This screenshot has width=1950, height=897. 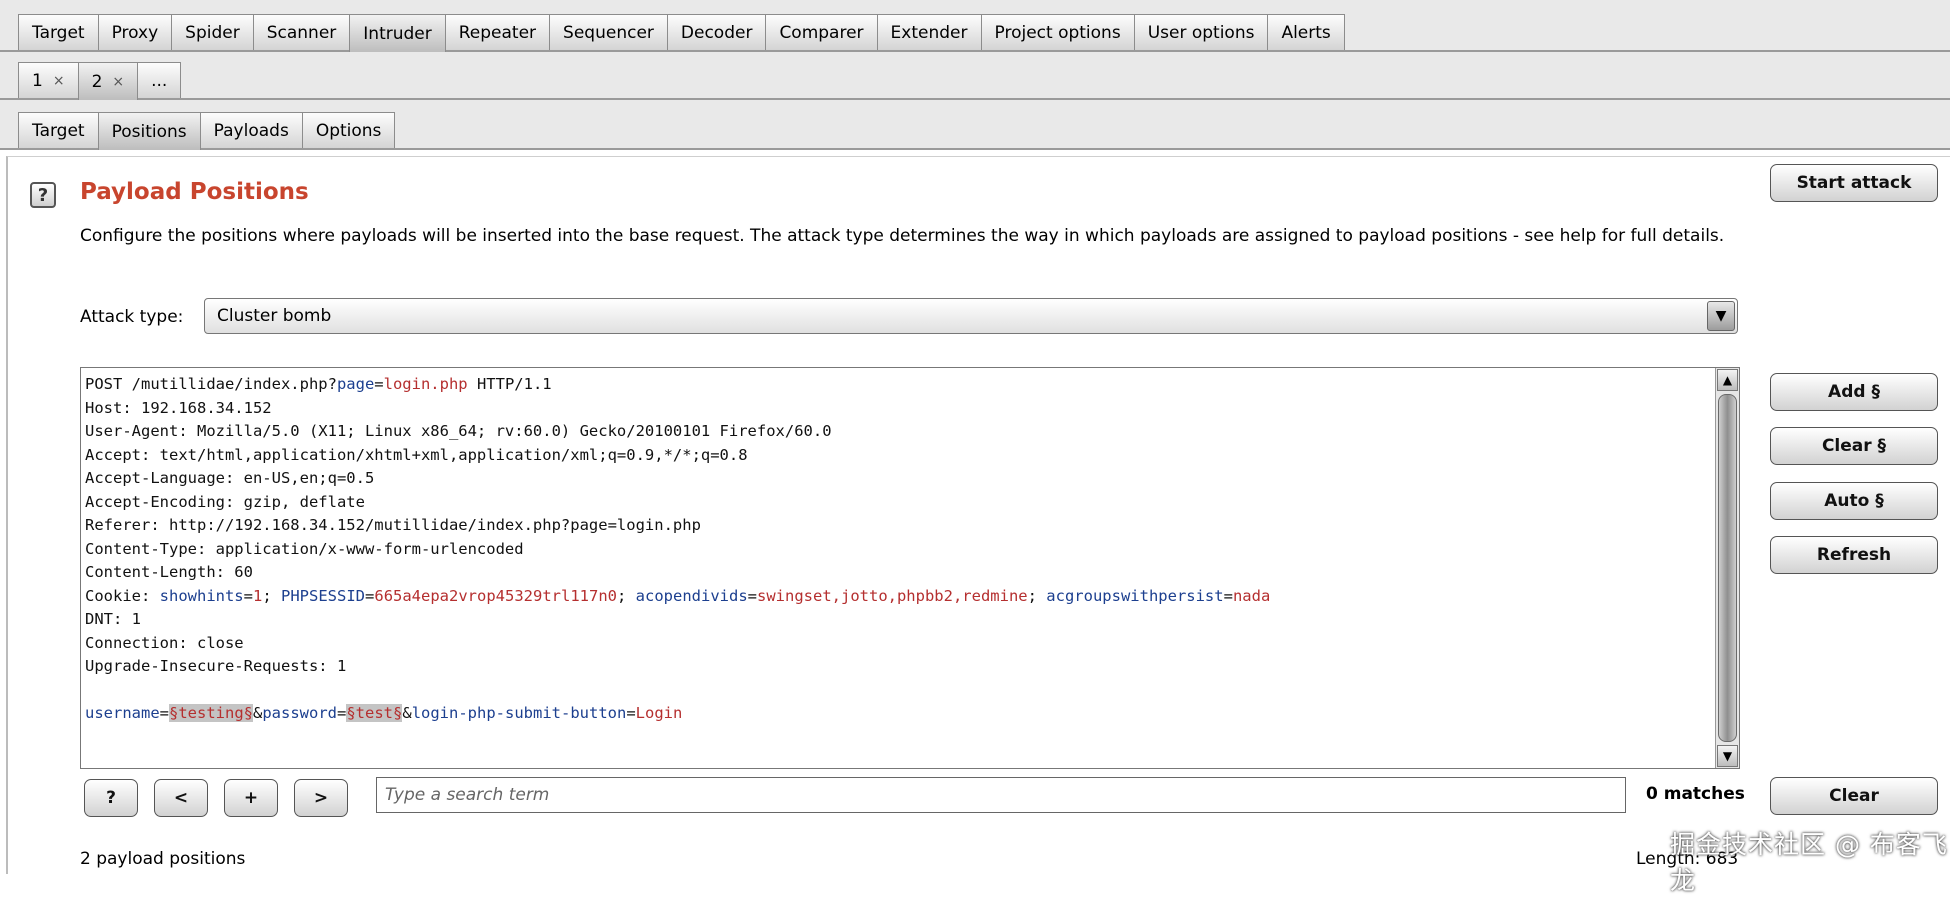 I want to click on attack-tab-label: 2, so click(x=97, y=81).